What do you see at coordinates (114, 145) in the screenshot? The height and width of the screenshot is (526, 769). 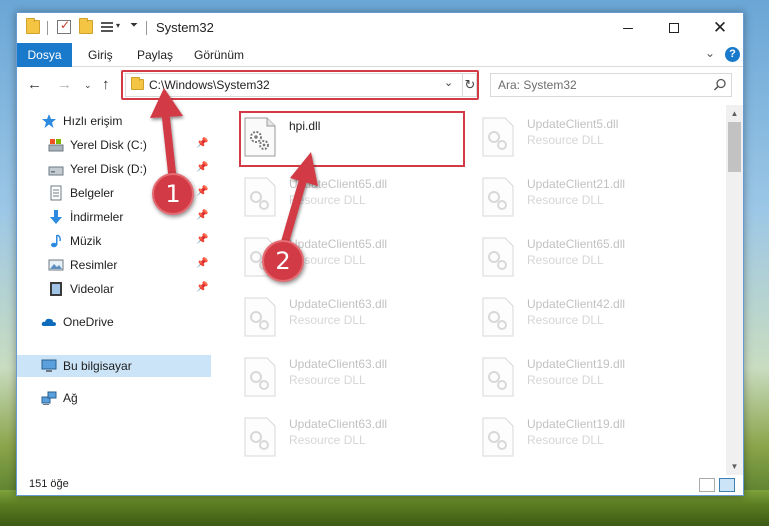 I see `sidebar-item-local-disk-c: Yerel Disk (C:) 📌` at bounding box center [114, 145].